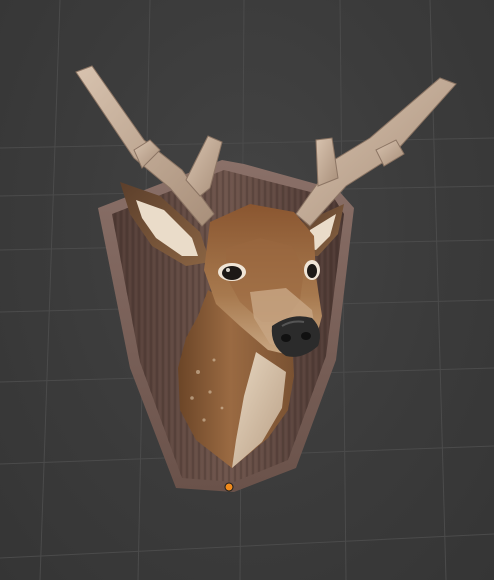 The image size is (494, 580). What do you see at coordinates (312, 270) in the screenshot?
I see `deer-eye-right` at bounding box center [312, 270].